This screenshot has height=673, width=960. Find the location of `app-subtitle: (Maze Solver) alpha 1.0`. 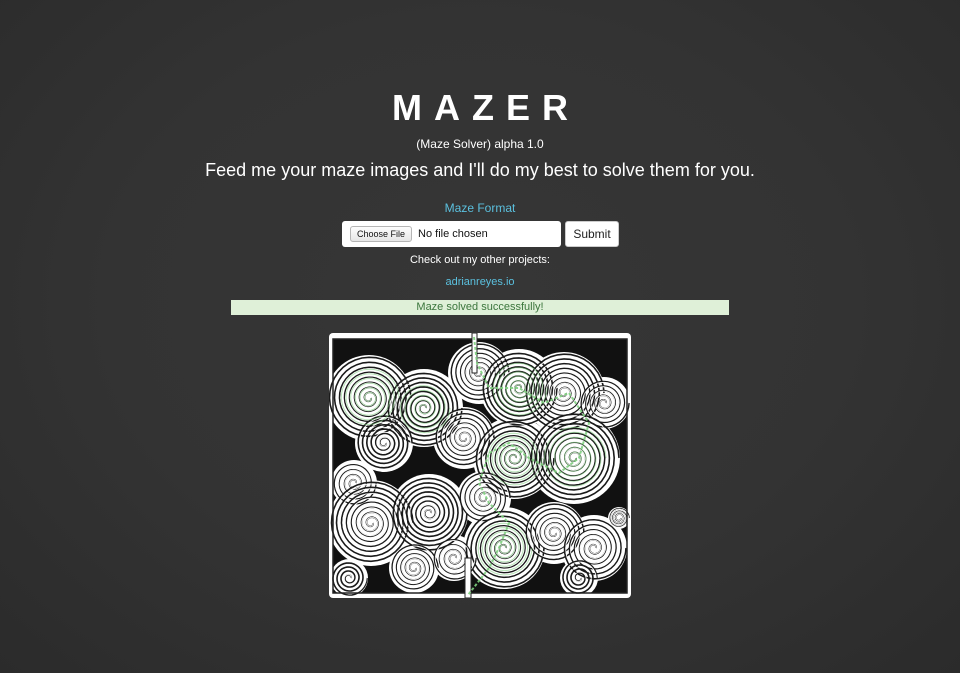

app-subtitle: (Maze Solver) alpha 1.0 is located at coordinates (480, 144).